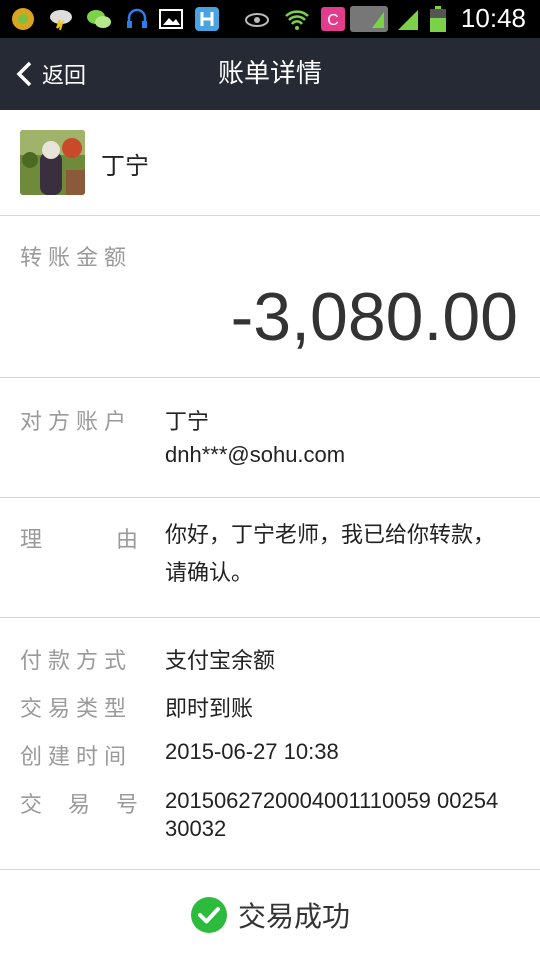 The height and width of the screenshot is (960, 540). What do you see at coordinates (76, 709) in the screenshot?
I see `trade-type-label: 交易类型` at bounding box center [76, 709].